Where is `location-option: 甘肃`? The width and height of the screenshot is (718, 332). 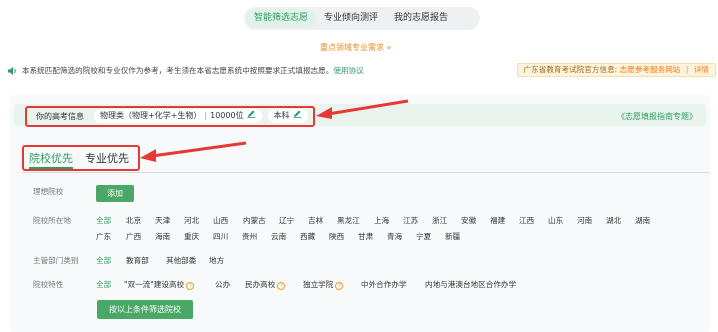
location-option: 甘肃 is located at coordinates (365, 236).